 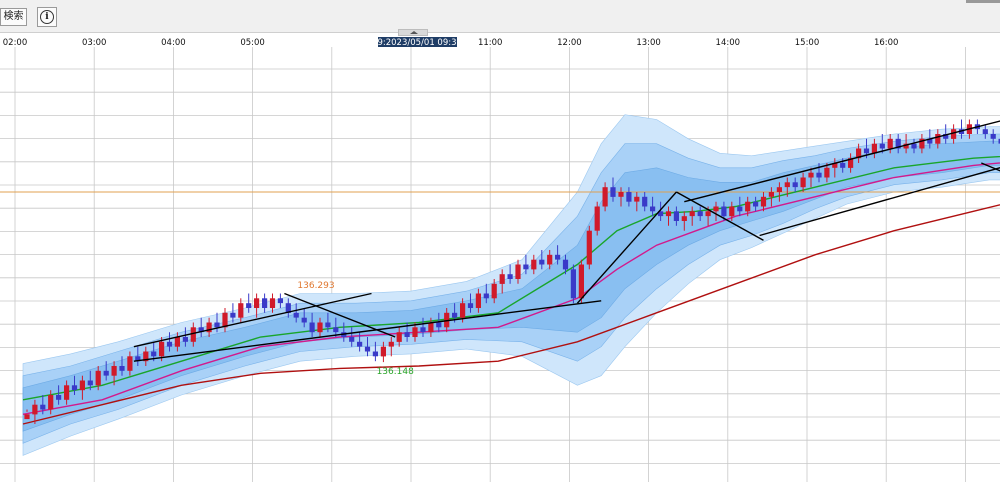 What do you see at coordinates (15, 43) in the screenshot?
I see `time-tick-label: 02:00` at bounding box center [15, 43].